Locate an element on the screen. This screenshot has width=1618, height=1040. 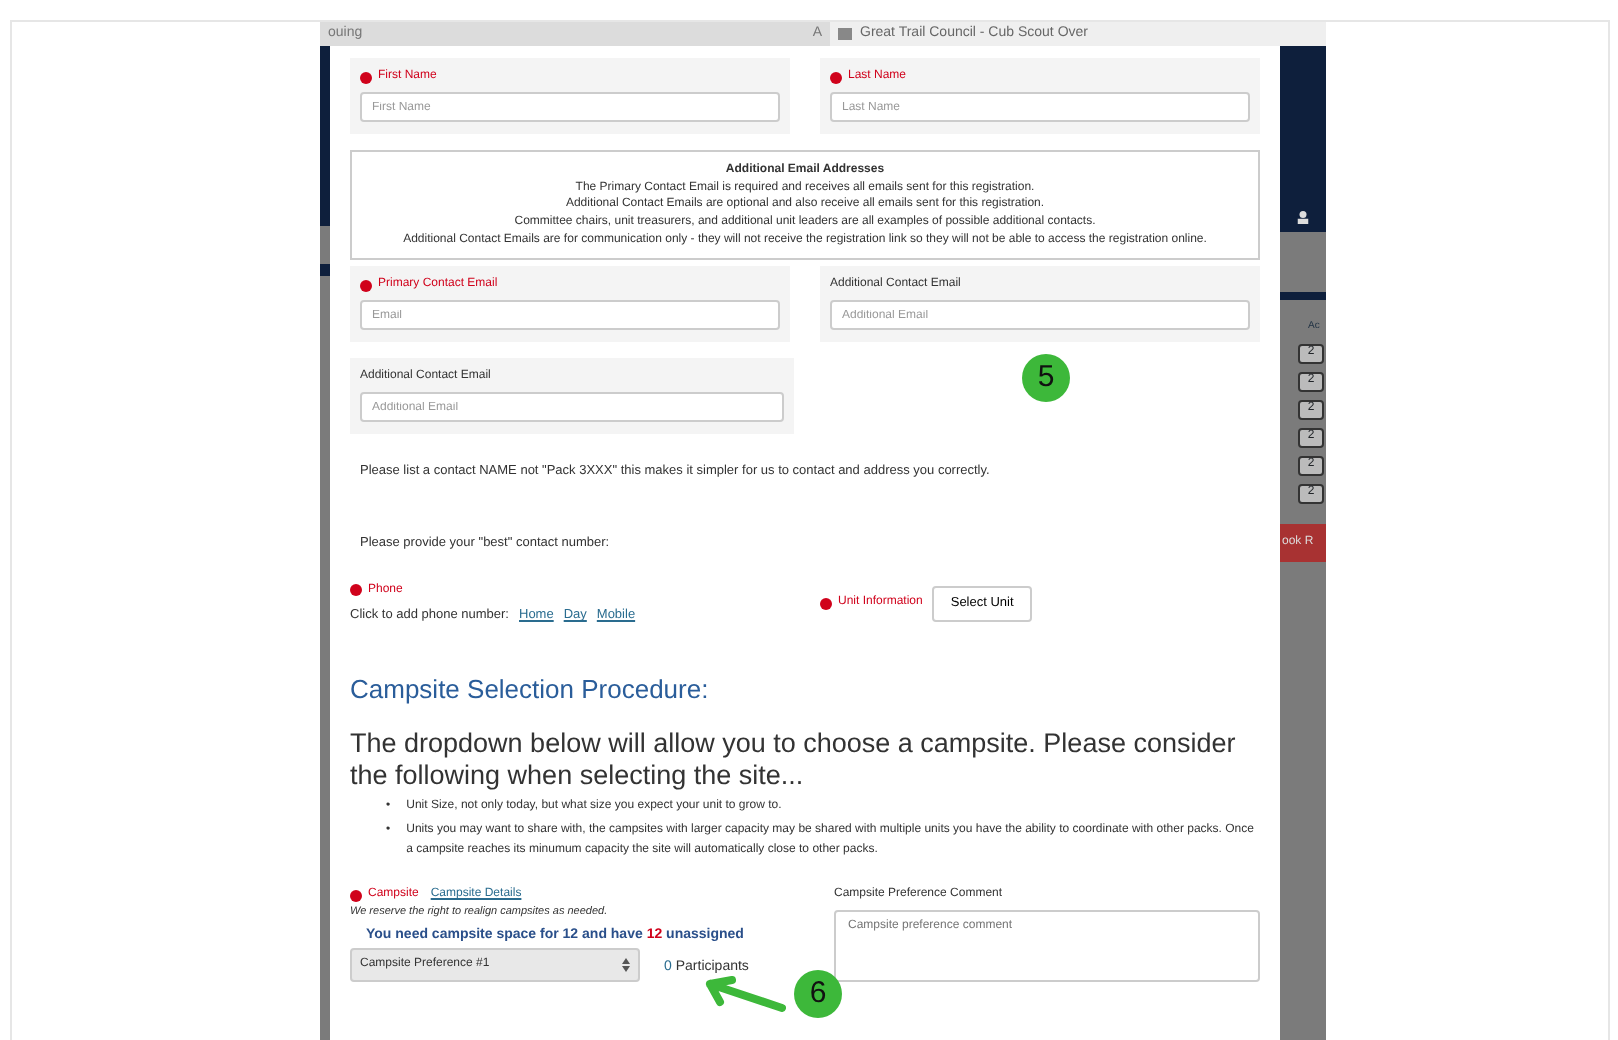
step-badge: 6 is located at coordinates (818, 994).